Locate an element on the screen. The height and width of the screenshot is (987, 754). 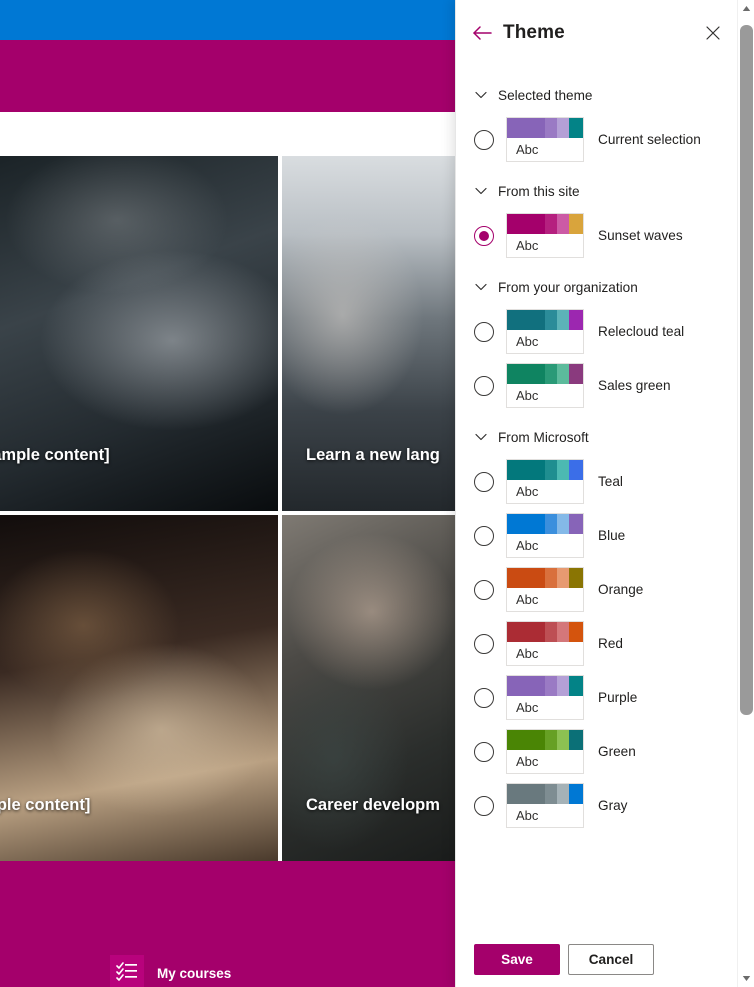
theme-option-label: Red is located at coordinates (610, 643).